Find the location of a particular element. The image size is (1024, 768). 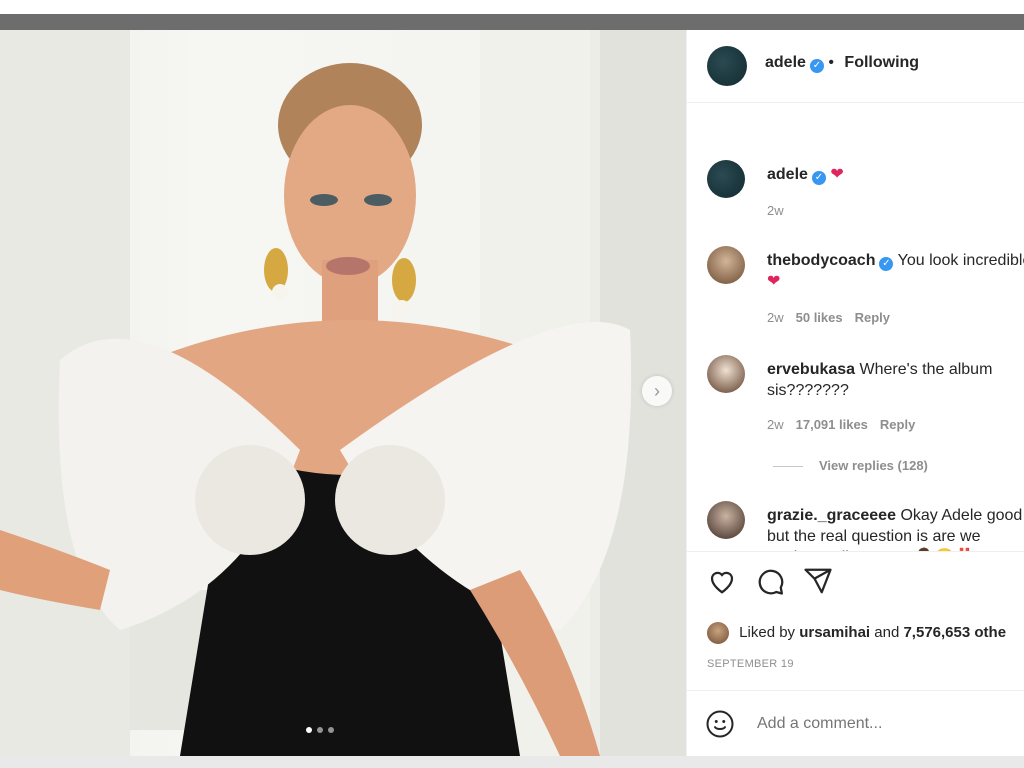

comment-username: thebodycoach is located at coordinates (821, 260).